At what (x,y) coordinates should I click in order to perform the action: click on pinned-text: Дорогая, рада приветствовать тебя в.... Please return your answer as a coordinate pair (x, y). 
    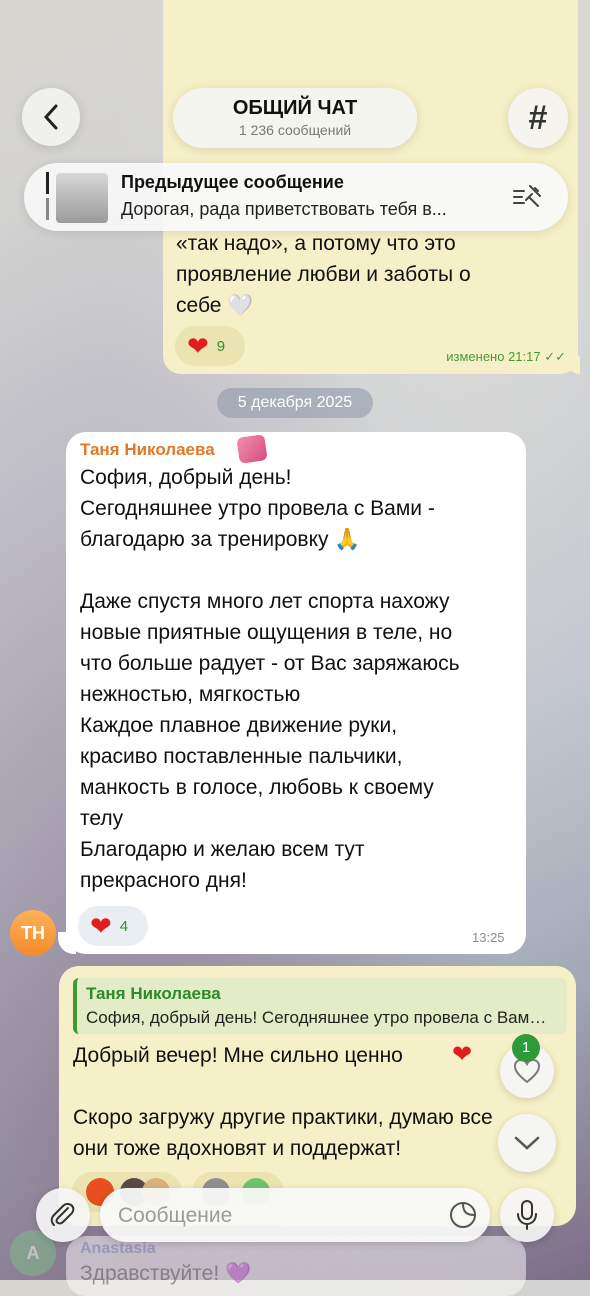
    Looking at the image, I should click on (284, 209).